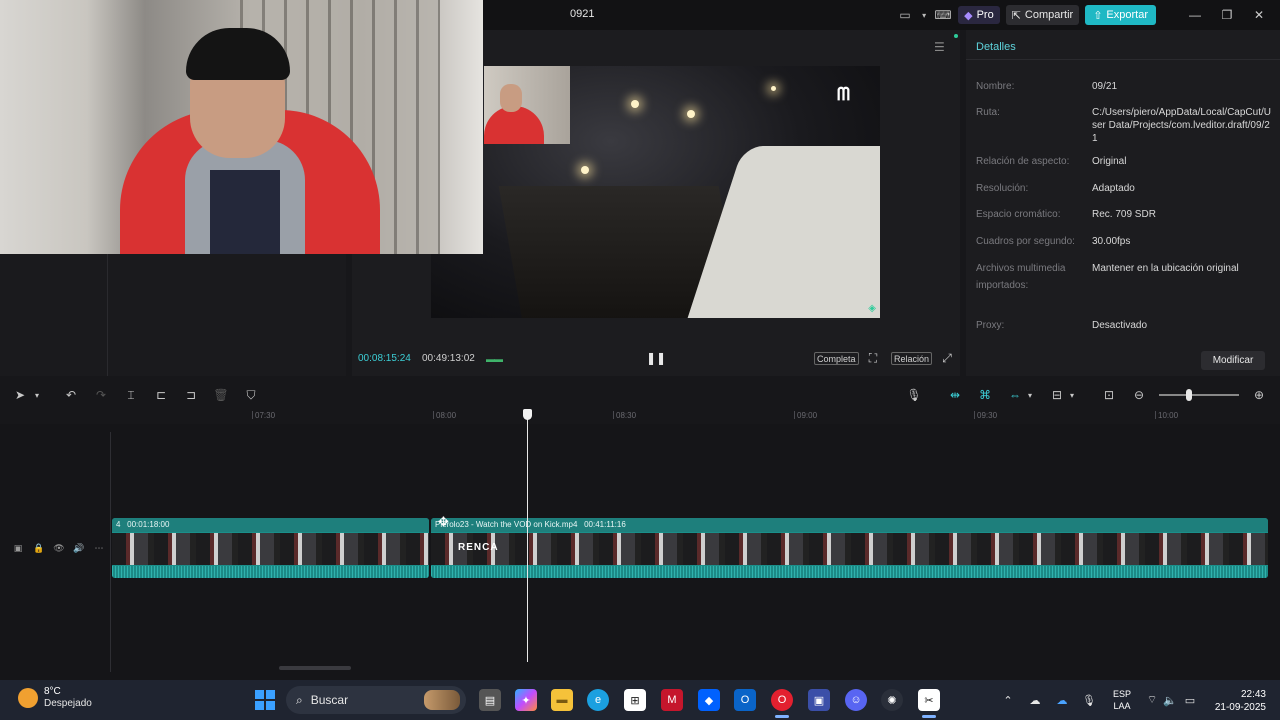 This screenshot has width=1280, height=720. I want to click on weather-widget: 8°C Despejado, so click(55, 698).